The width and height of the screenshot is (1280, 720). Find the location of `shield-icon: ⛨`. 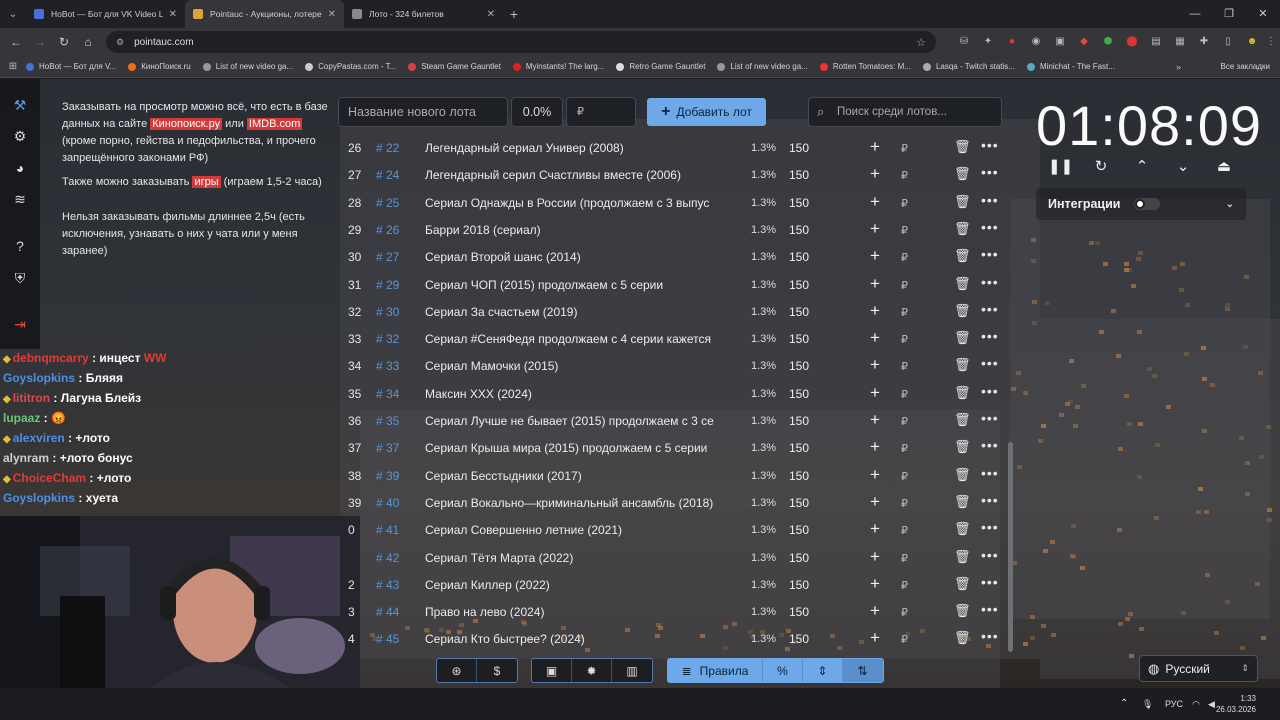

shield-icon: ⛨ is located at coordinates (20, 278).